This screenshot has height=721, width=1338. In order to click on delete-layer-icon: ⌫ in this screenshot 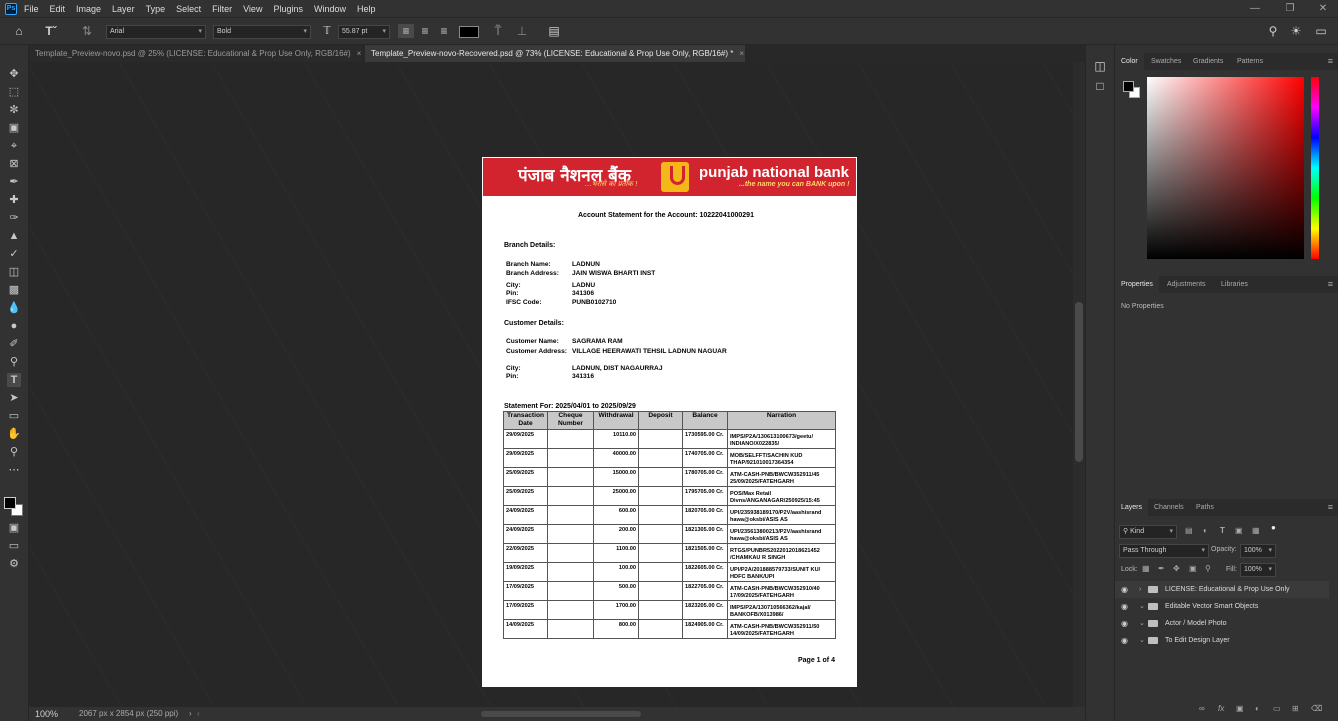, I will do `click(1316, 708)`.